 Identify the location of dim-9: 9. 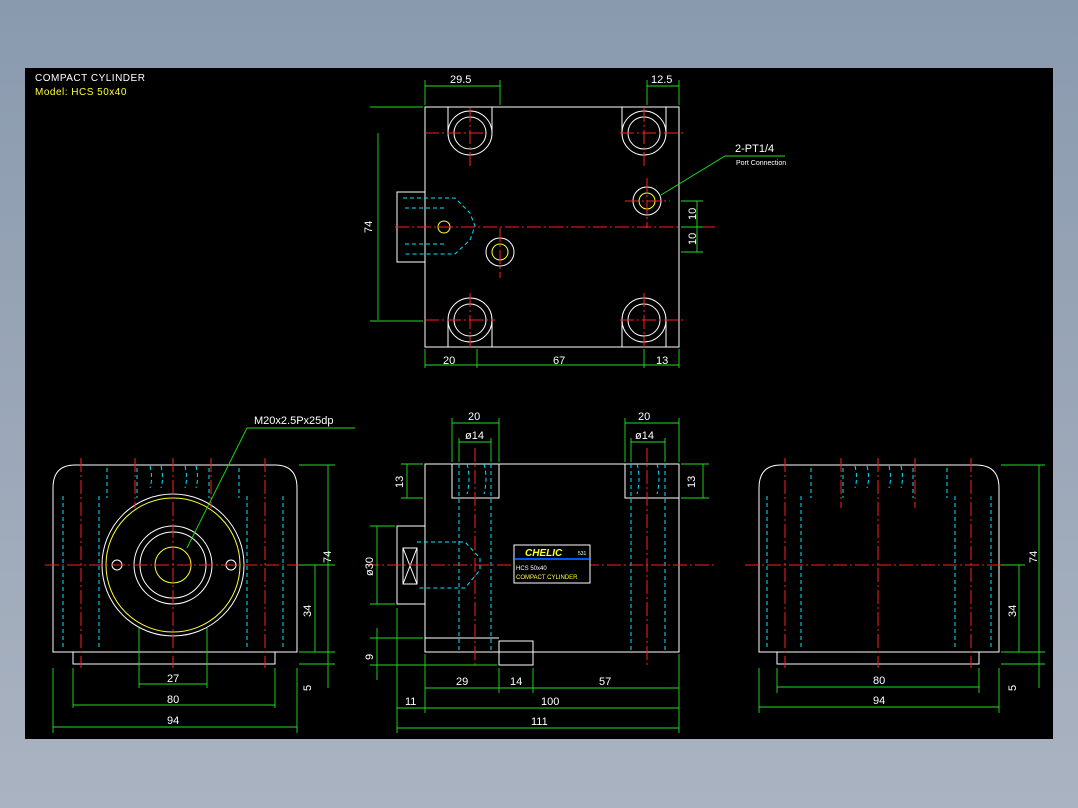
(370, 657).